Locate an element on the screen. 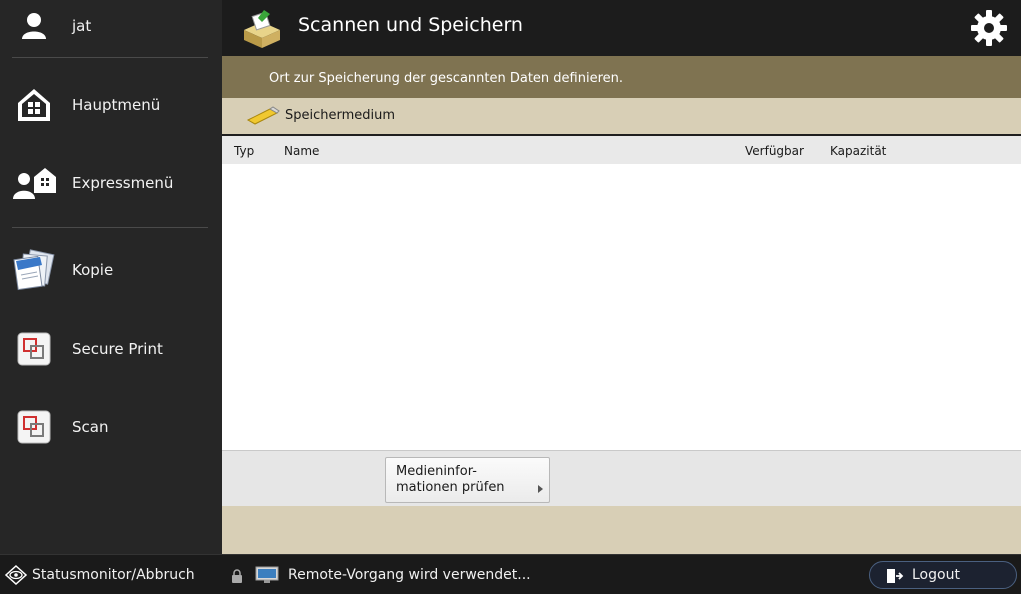 Image resolution: width=1021 pixels, height=594 pixels. scan-icon is located at coordinates (34, 427).